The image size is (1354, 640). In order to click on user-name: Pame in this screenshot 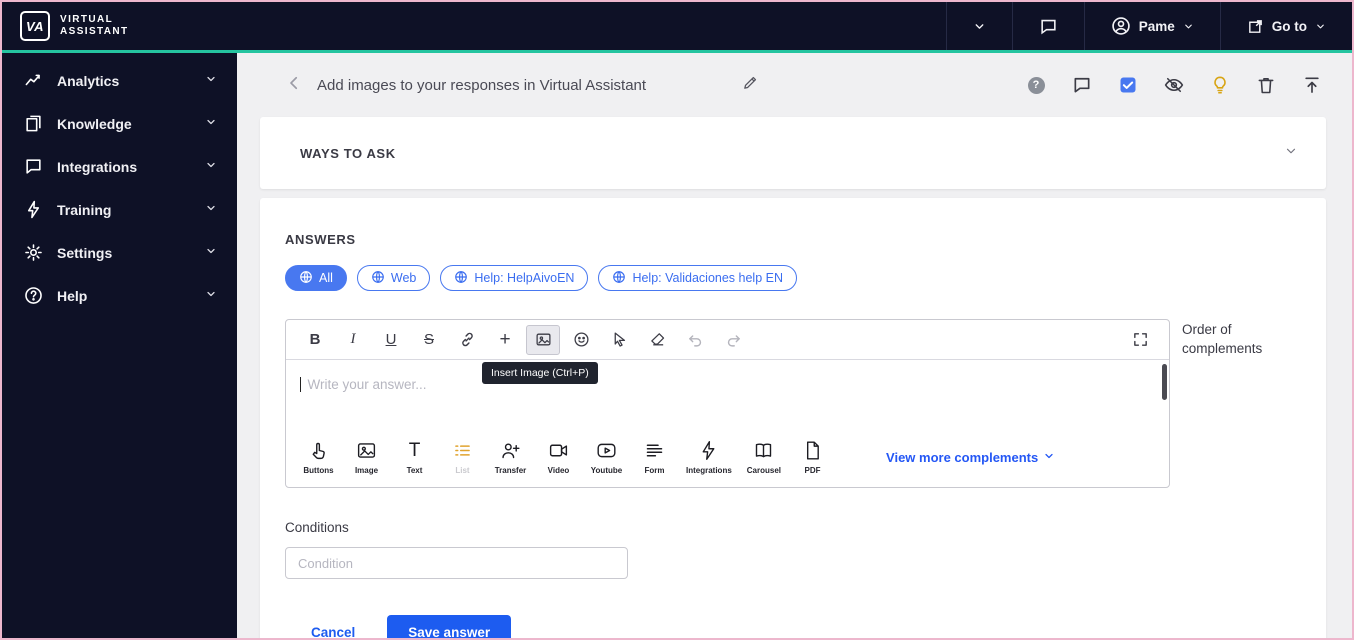, I will do `click(1156, 26)`.